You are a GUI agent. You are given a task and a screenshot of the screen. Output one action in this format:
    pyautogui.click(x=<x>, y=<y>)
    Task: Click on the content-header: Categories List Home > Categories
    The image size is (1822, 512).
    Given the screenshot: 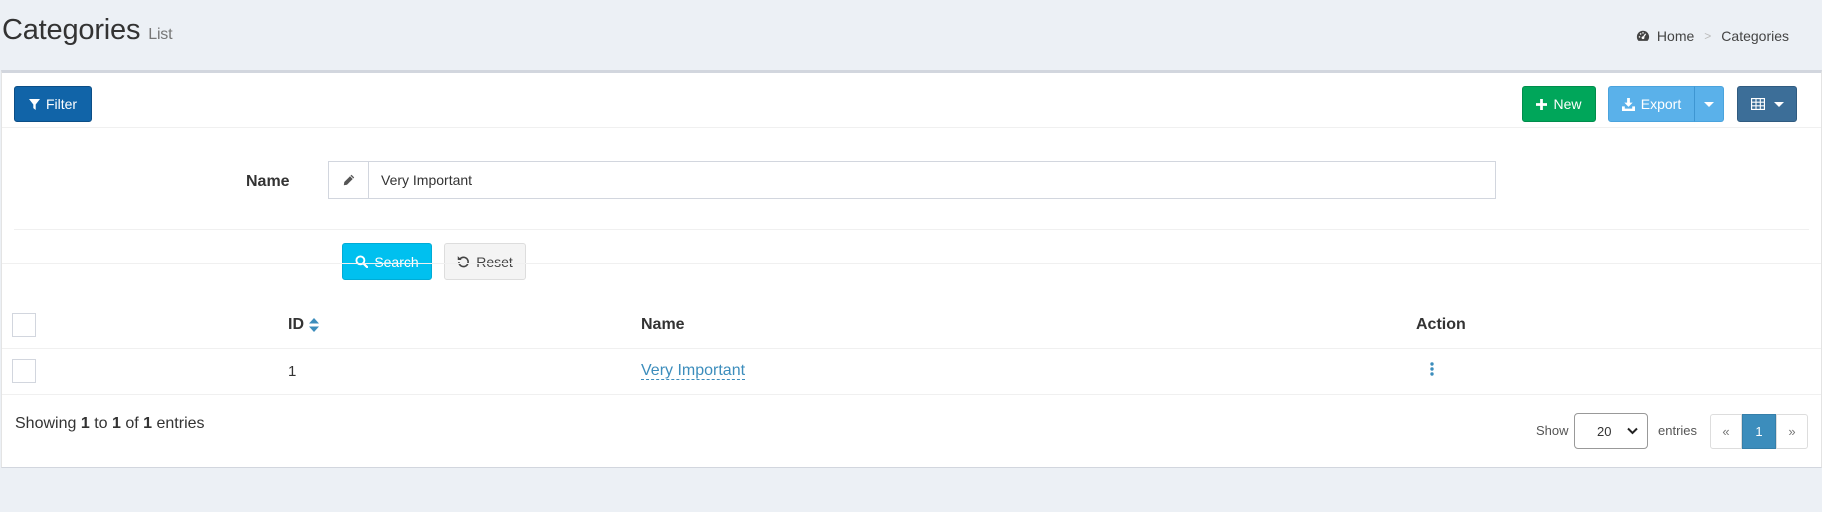 What is the action you would take?
    pyautogui.click(x=911, y=35)
    